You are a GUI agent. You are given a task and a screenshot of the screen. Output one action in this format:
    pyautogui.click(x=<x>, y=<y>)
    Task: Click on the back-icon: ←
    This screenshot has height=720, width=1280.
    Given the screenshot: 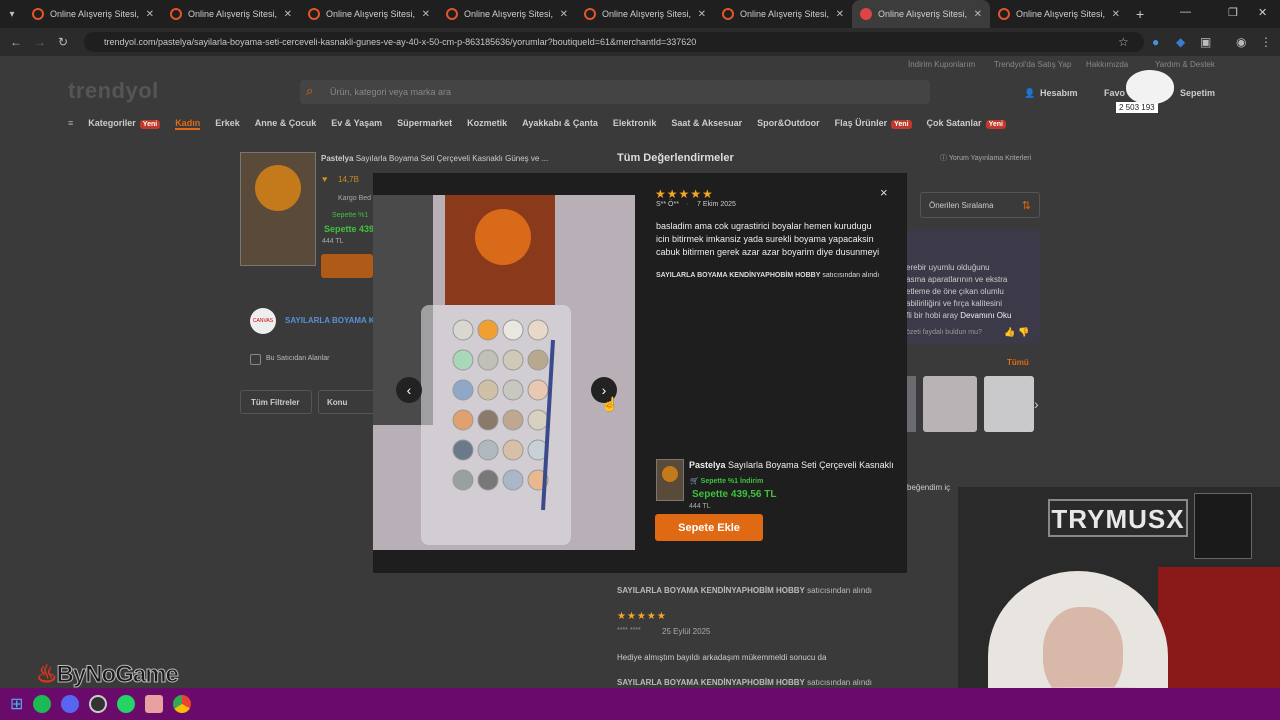 What is the action you would take?
    pyautogui.click(x=16, y=42)
    